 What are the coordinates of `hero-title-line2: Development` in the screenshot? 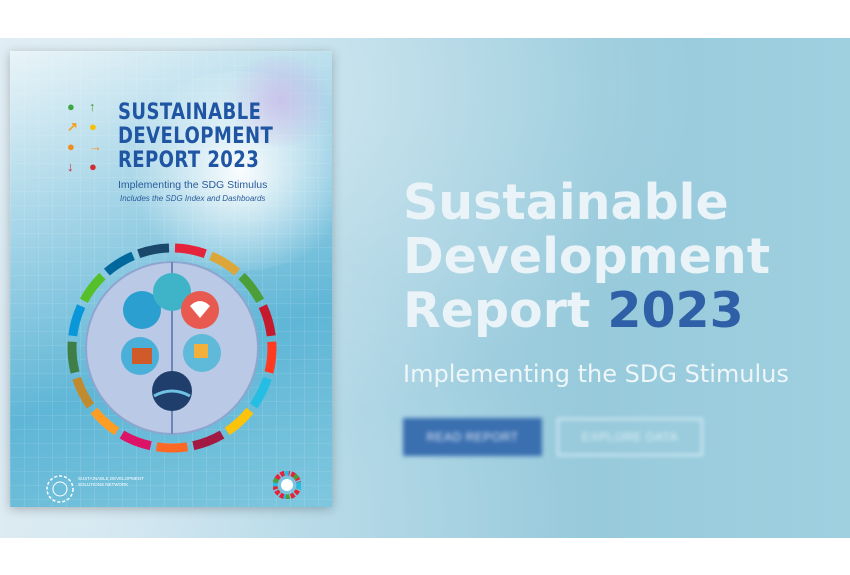 It's located at (587, 256).